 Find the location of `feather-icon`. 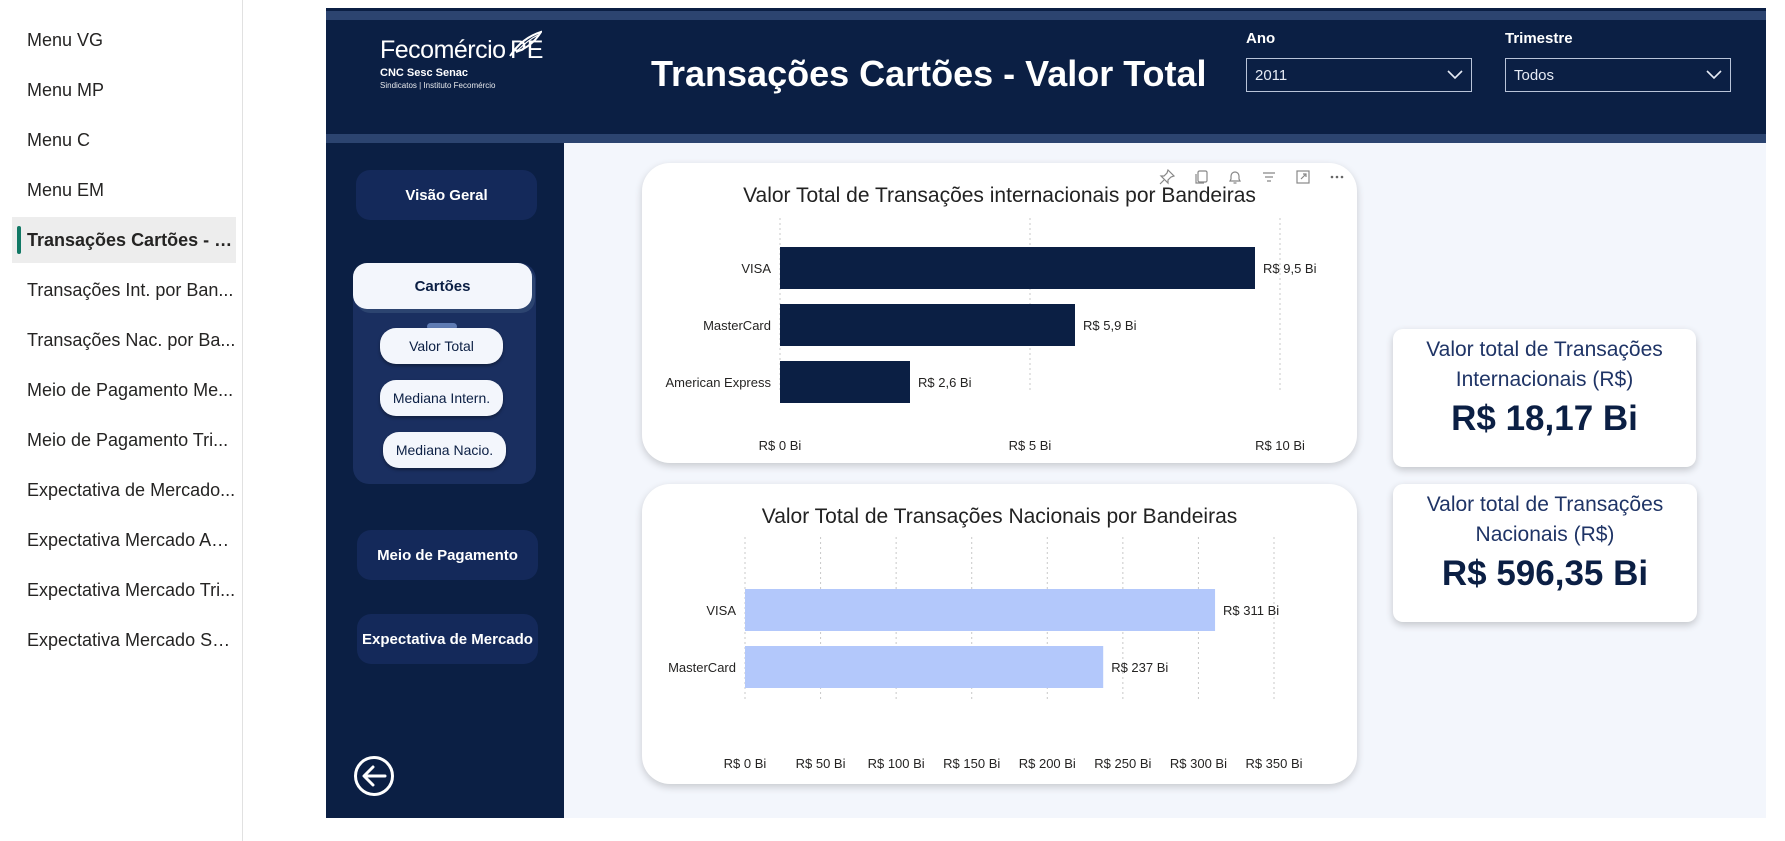

feather-icon is located at coordinates (525, 43).